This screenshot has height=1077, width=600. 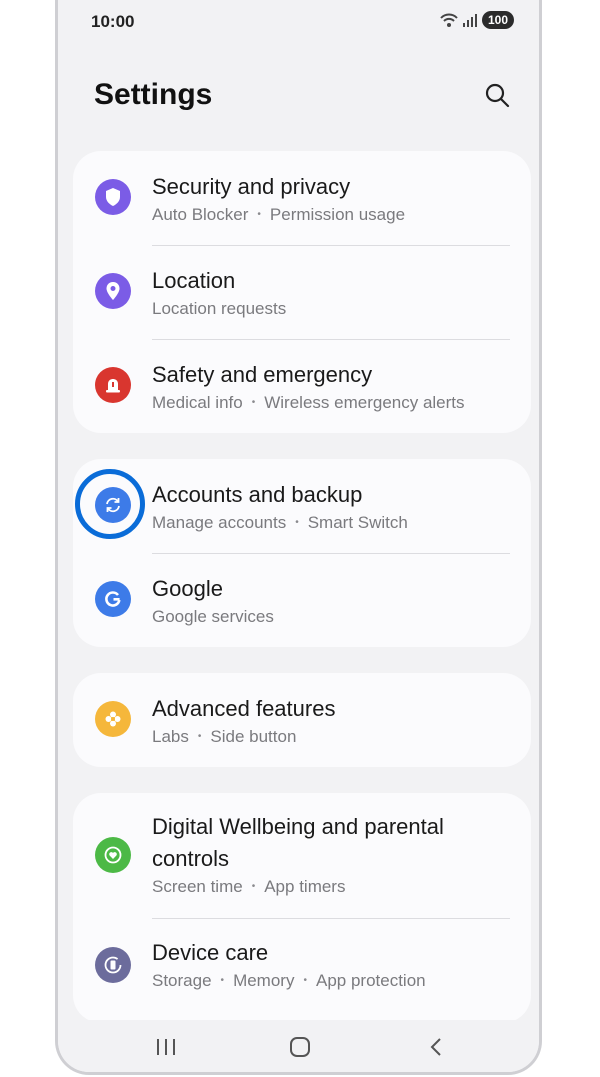 What do you see at coordinates (497, 95) in the screenshot?
I see `search-icon` at bounding box center [497, 95].